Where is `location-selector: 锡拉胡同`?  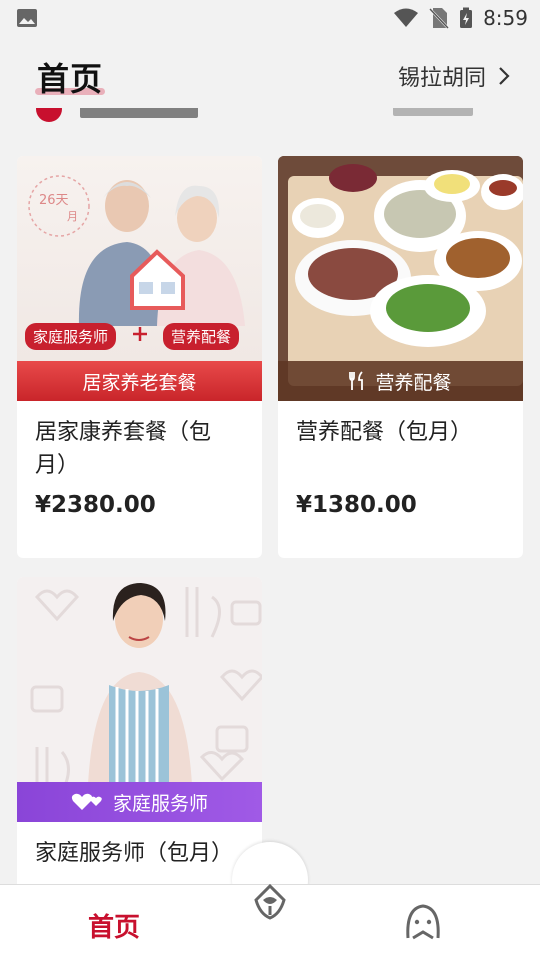 location-selector: 锡拉胡同 is located at coordinates (454, 76).